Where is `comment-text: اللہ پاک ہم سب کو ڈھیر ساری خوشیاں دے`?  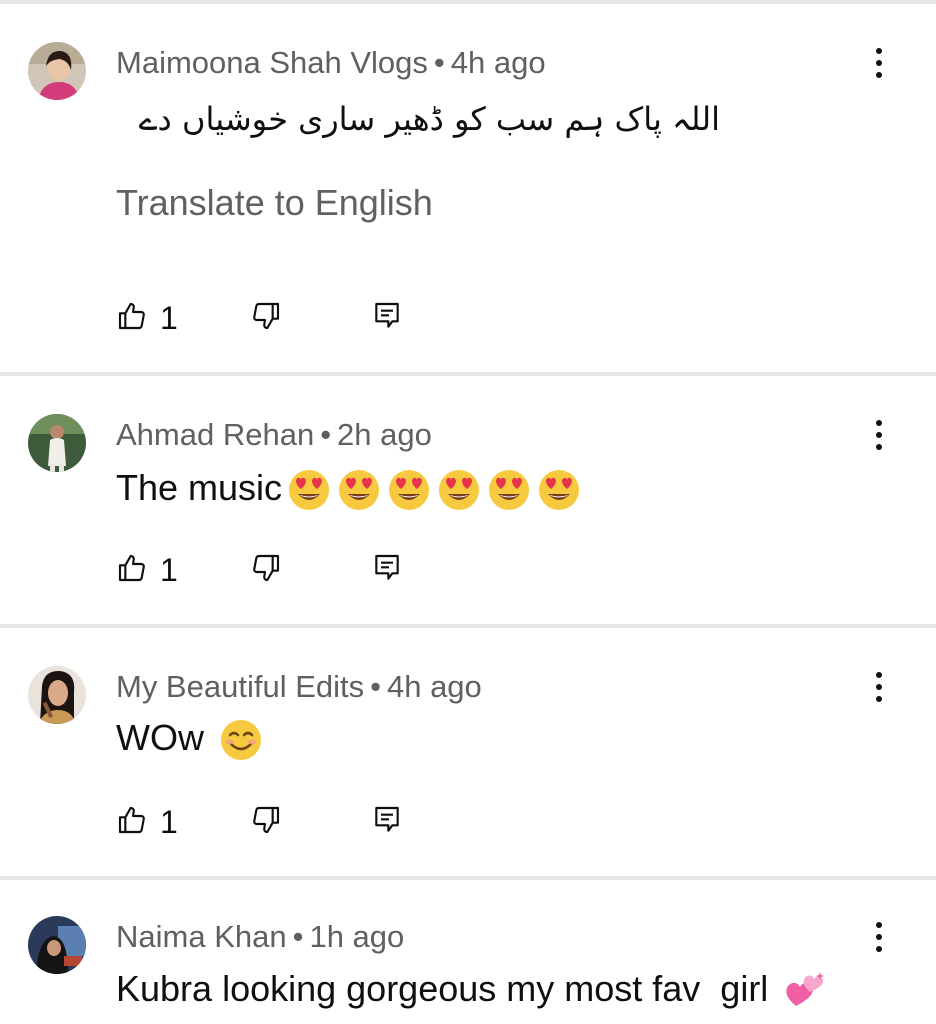
comment-text: اللہ پاک ہم سب کو ڈھیر ساری خوشیاں دے is located at coordinates (429, 119).